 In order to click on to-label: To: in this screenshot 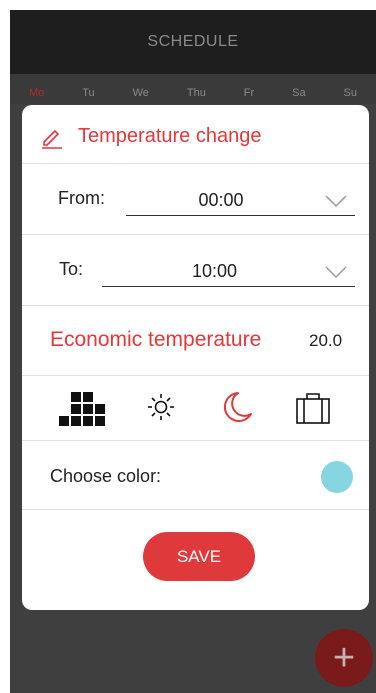, I will do `click(71, 269)`.